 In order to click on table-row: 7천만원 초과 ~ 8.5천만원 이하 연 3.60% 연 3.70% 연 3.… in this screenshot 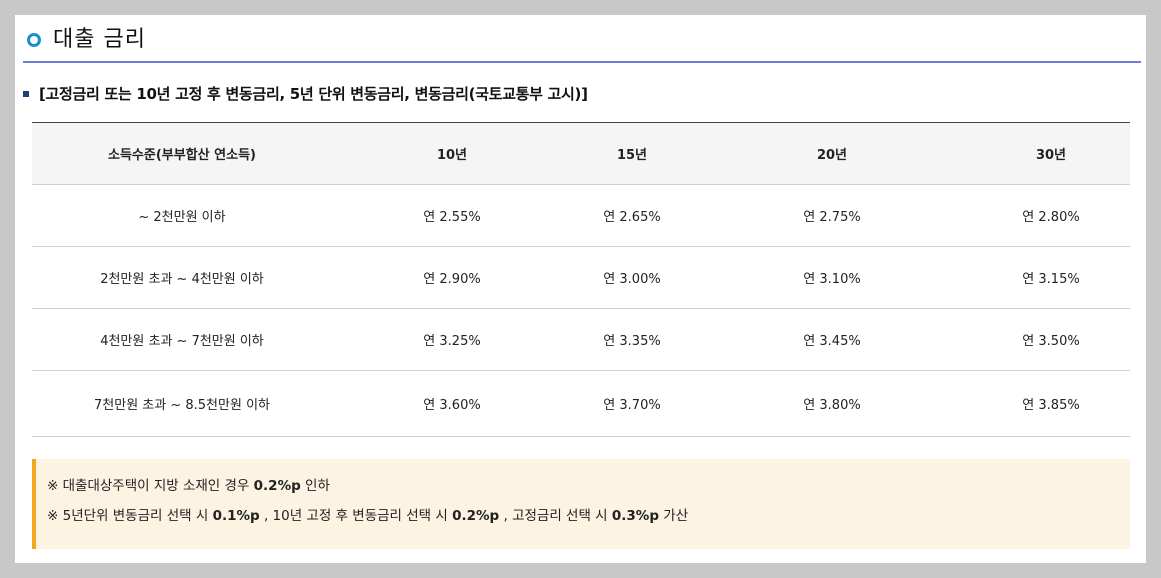, I will do `click(581, 403)`.